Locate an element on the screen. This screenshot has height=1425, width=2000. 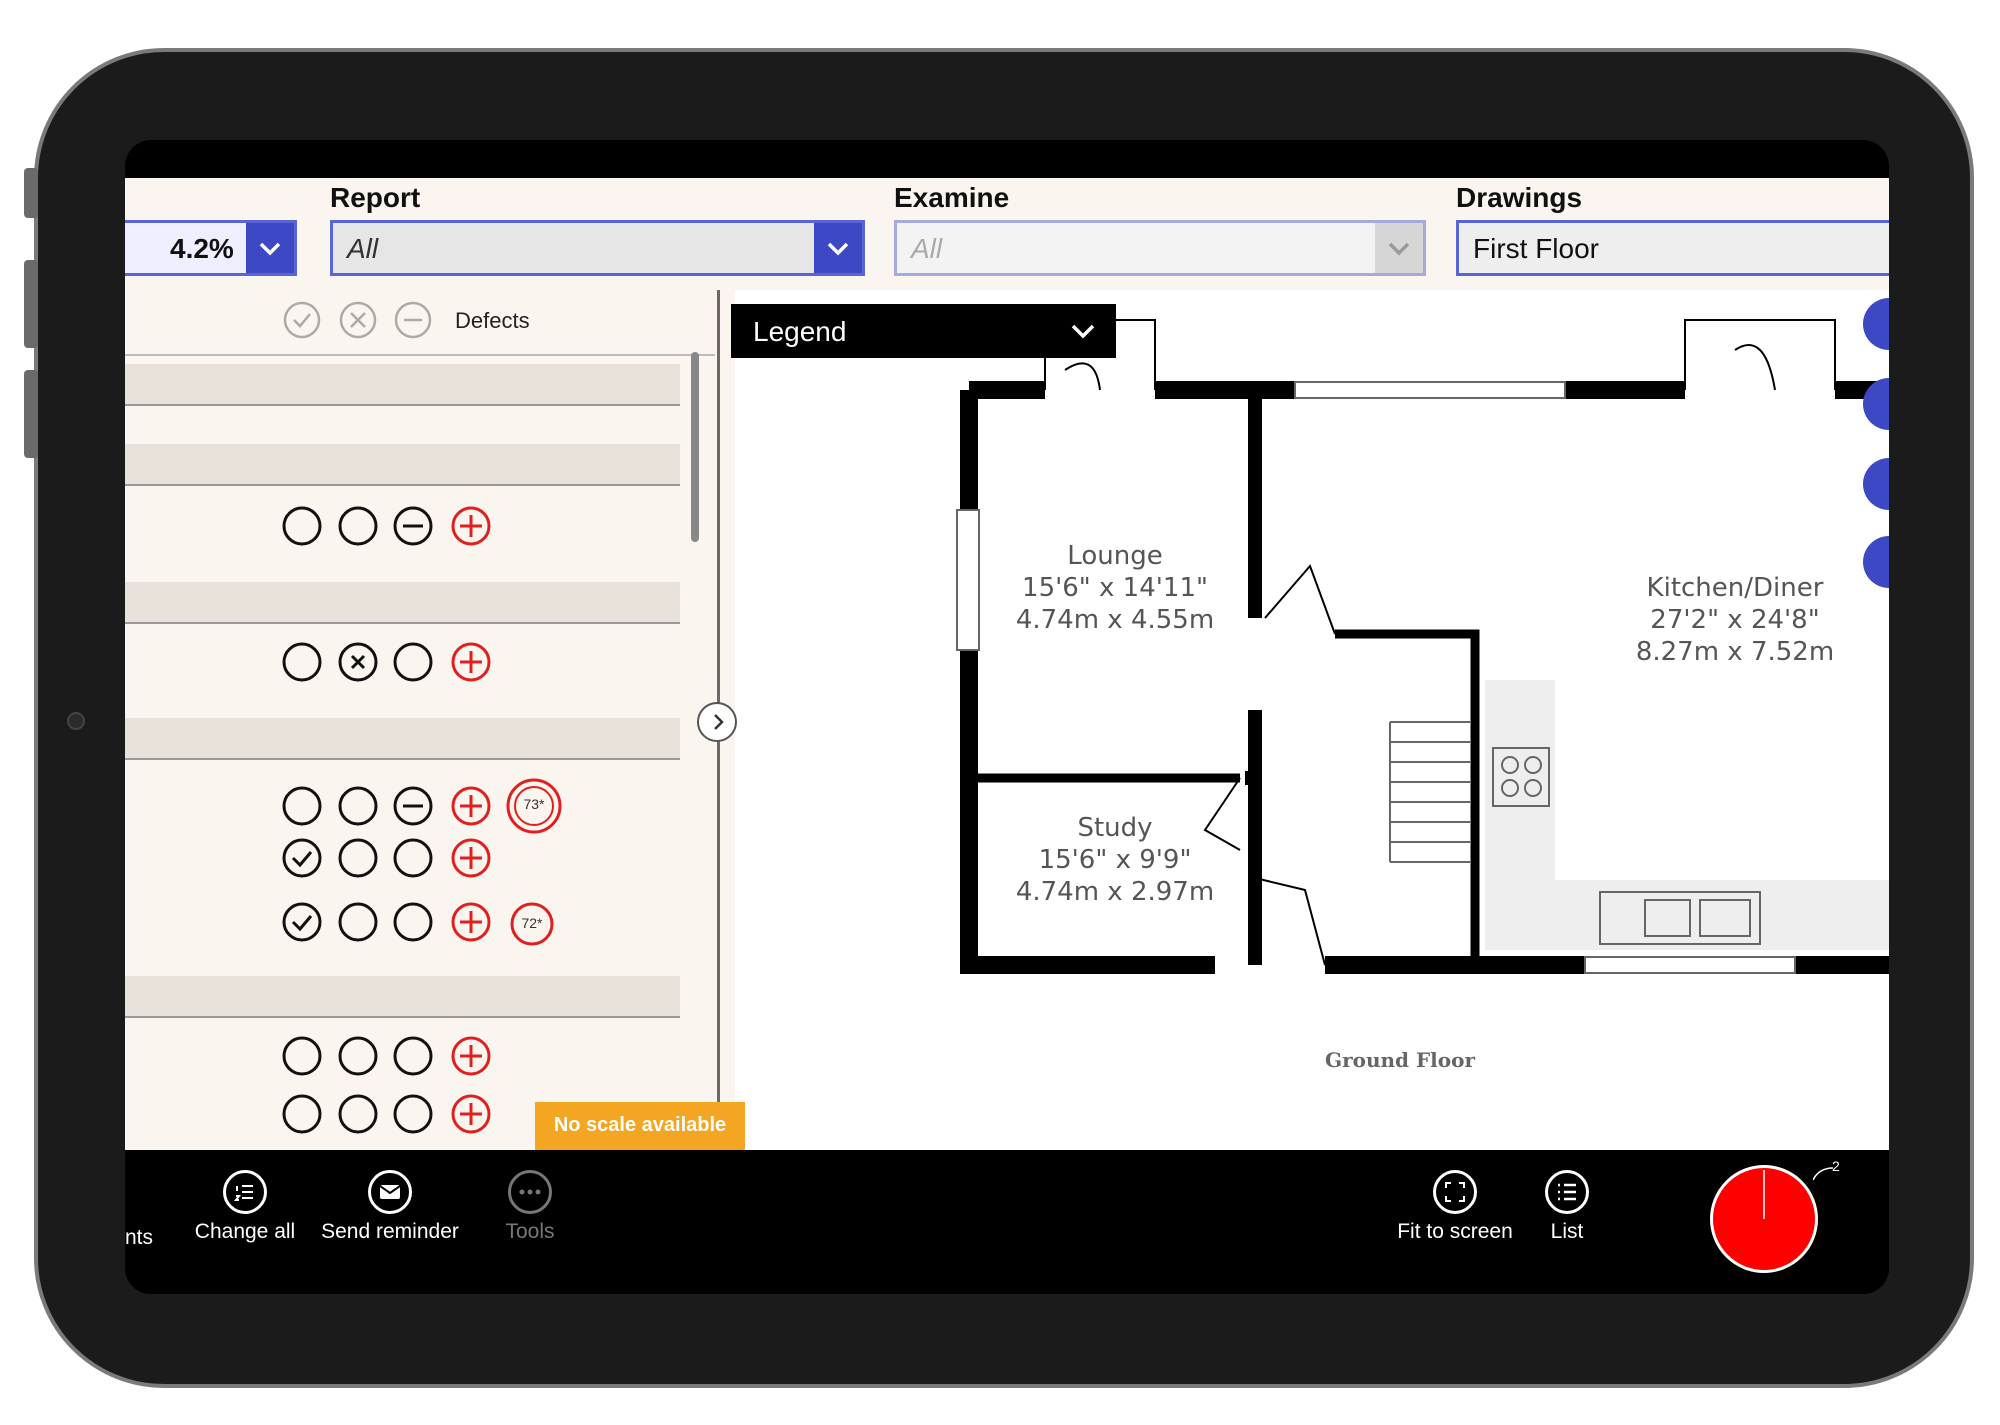
zoom-select: 4.2% is located at coordinates (211, 248).